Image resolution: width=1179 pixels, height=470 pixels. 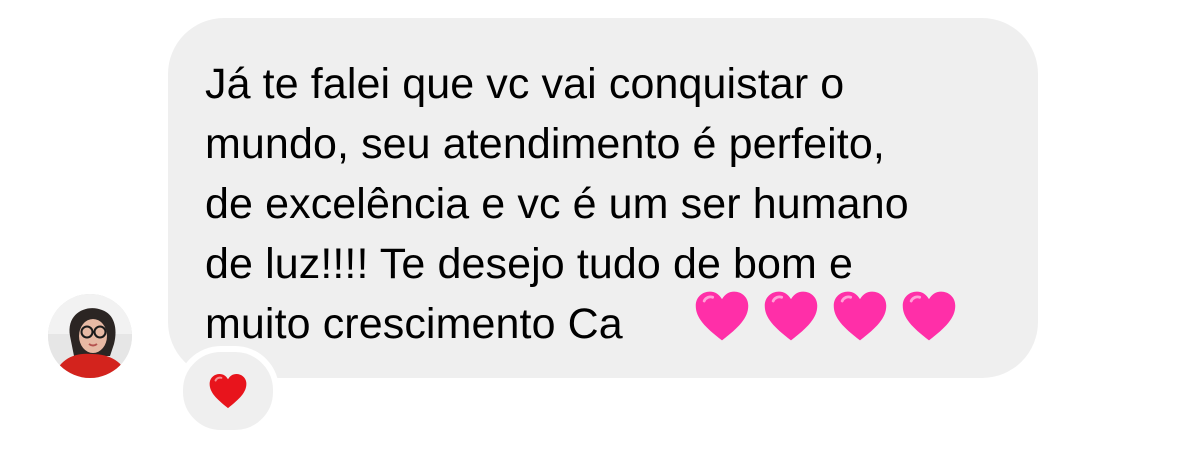 I want to click on sender-photo, so click(x=90, y=336).